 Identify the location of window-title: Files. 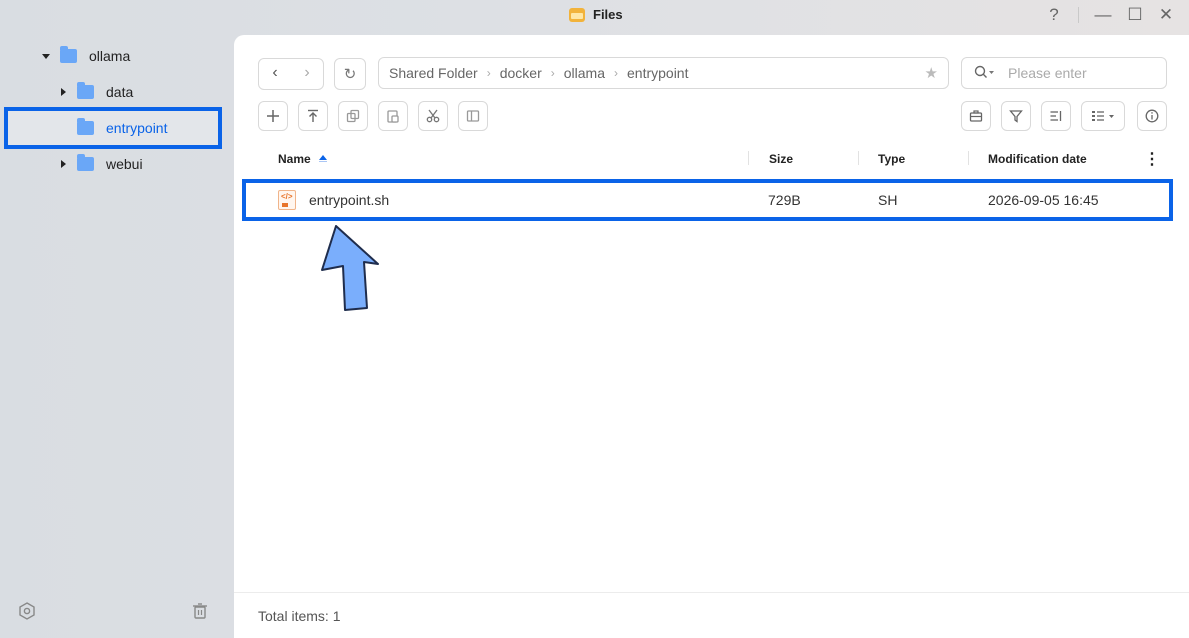
(596, 14).